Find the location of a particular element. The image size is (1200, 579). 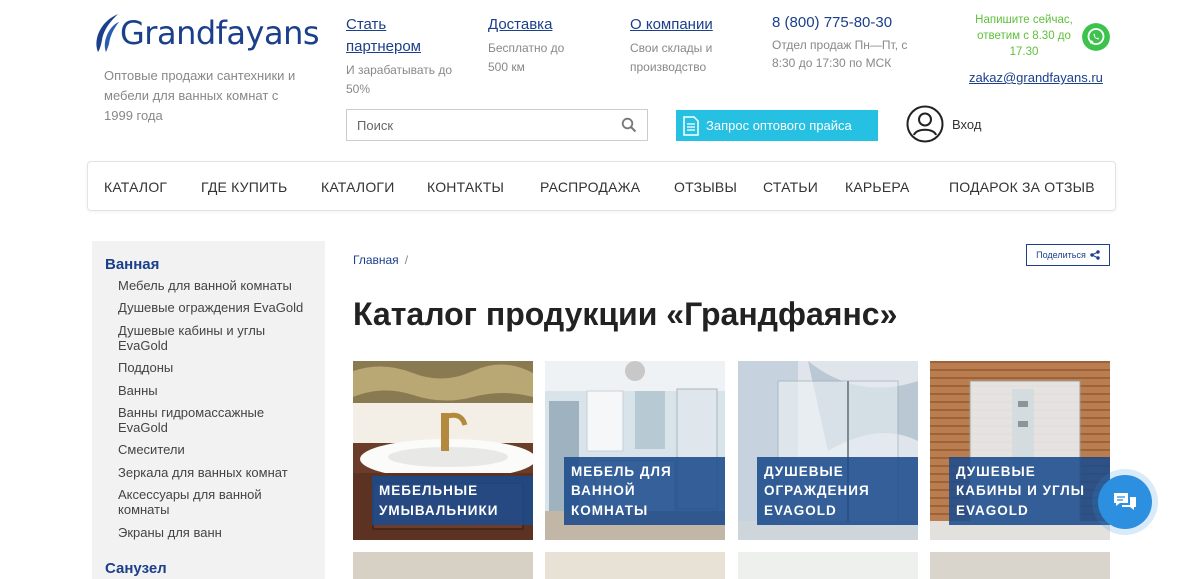

about-sub: Свои склады и производство is located at coordinates (671, 57).